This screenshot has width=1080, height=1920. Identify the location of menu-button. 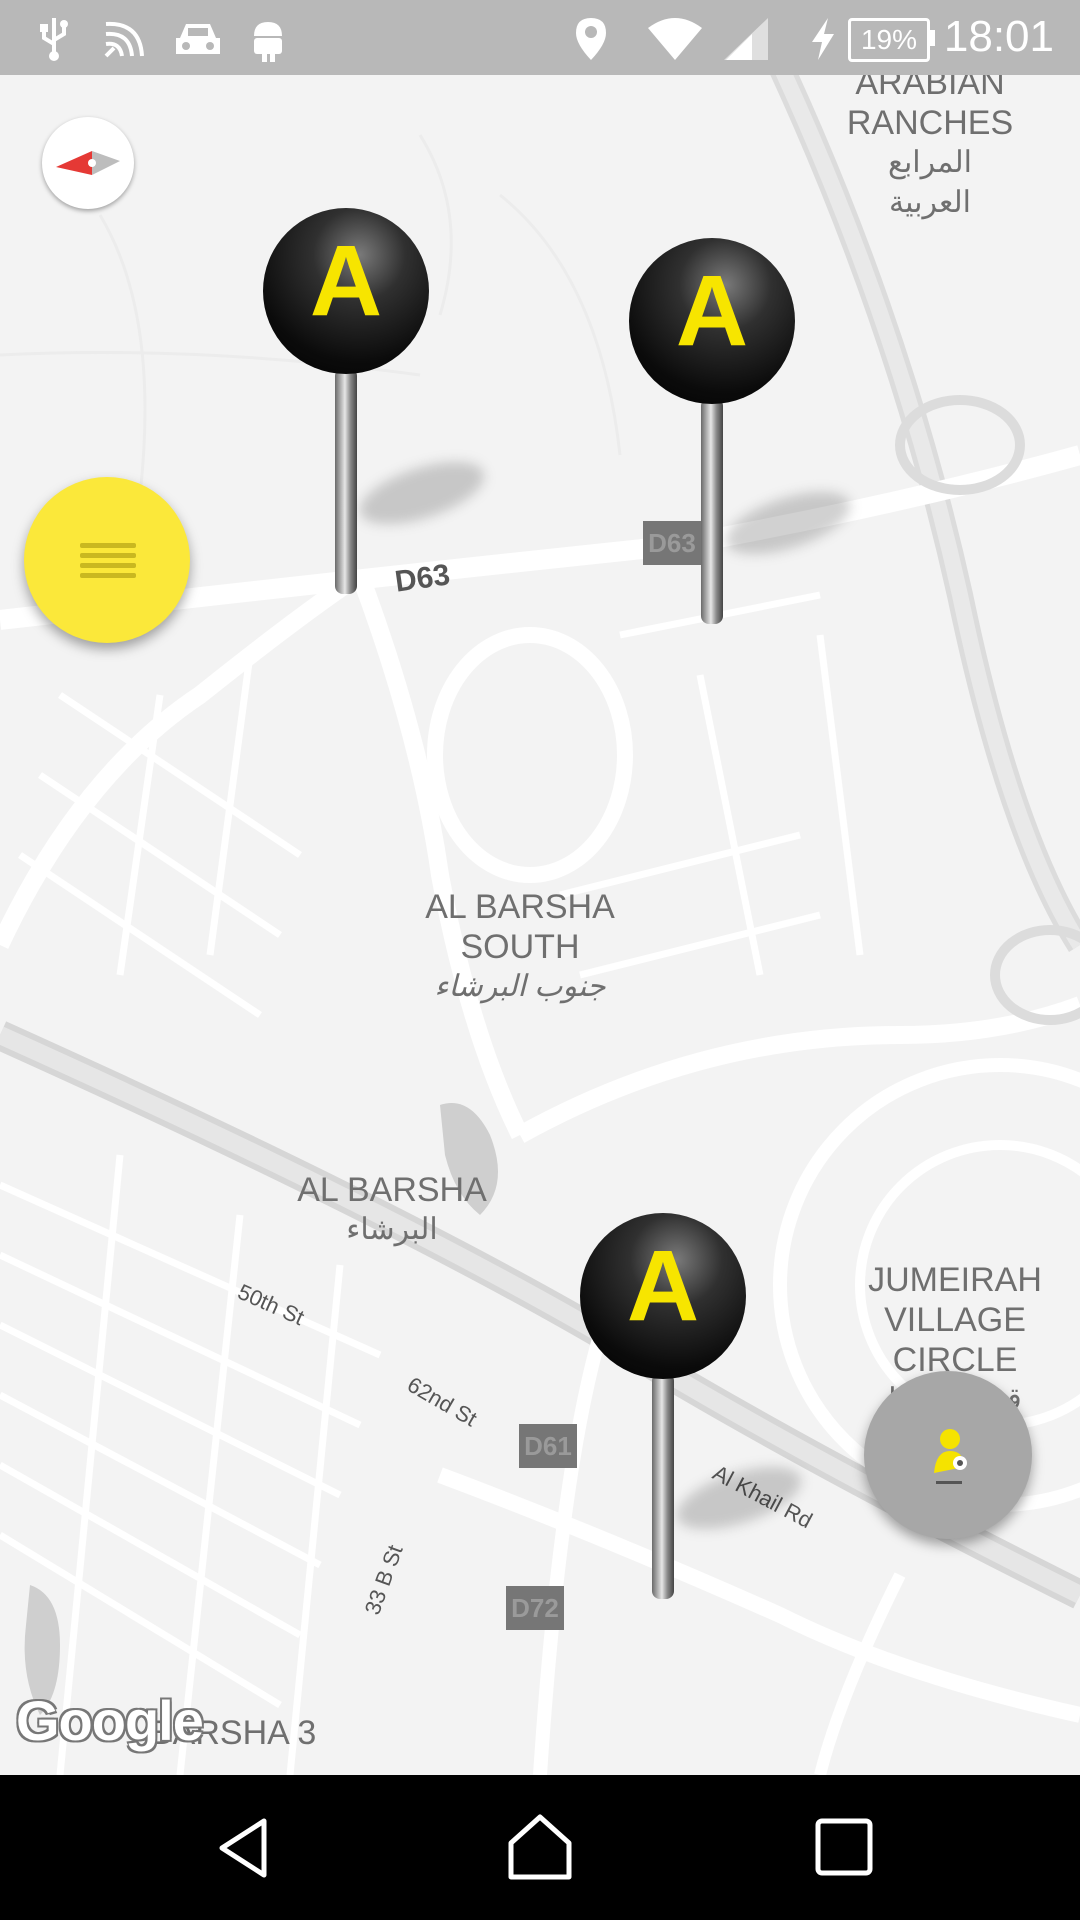
(107, 560).